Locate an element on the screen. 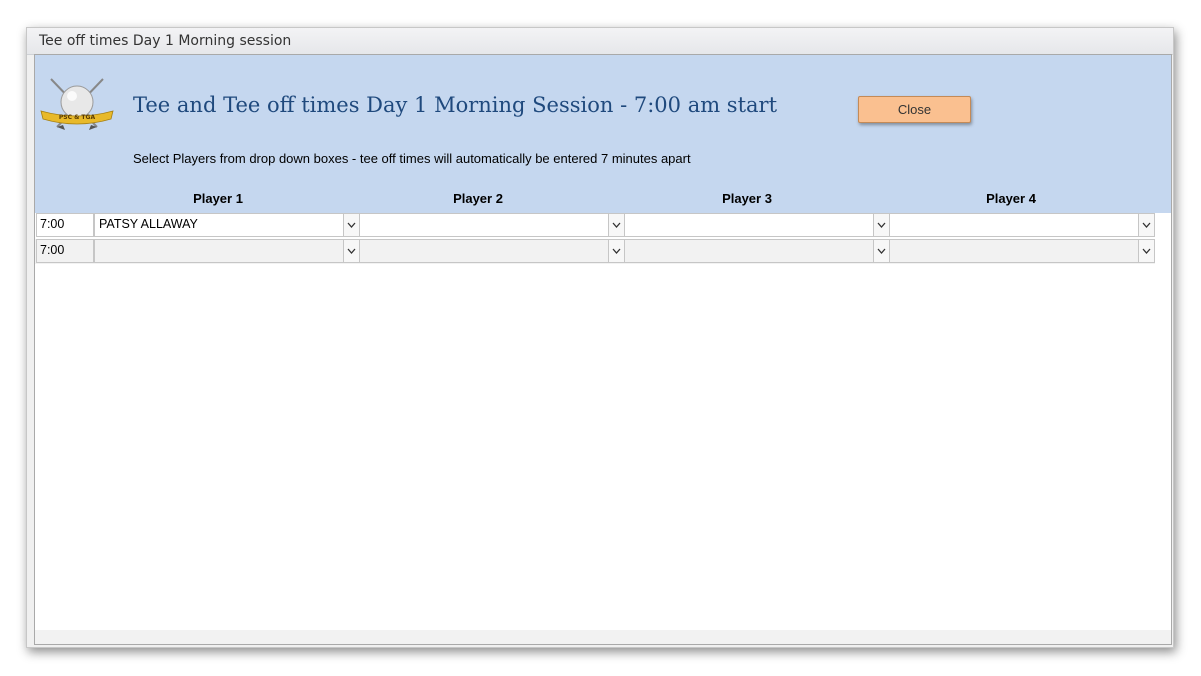  player-1-combo: PATSY ALLAWAY is located at coordinates (227, 225).